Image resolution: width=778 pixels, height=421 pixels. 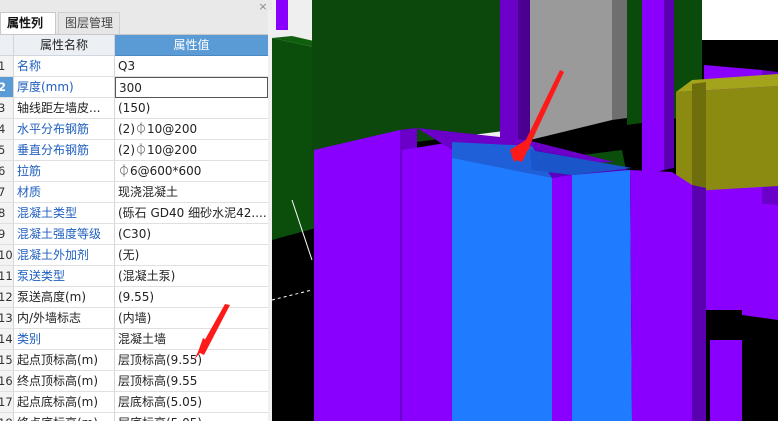 I want to click on property-value: 层顶标高(9.55, so click(x=191, y=381).